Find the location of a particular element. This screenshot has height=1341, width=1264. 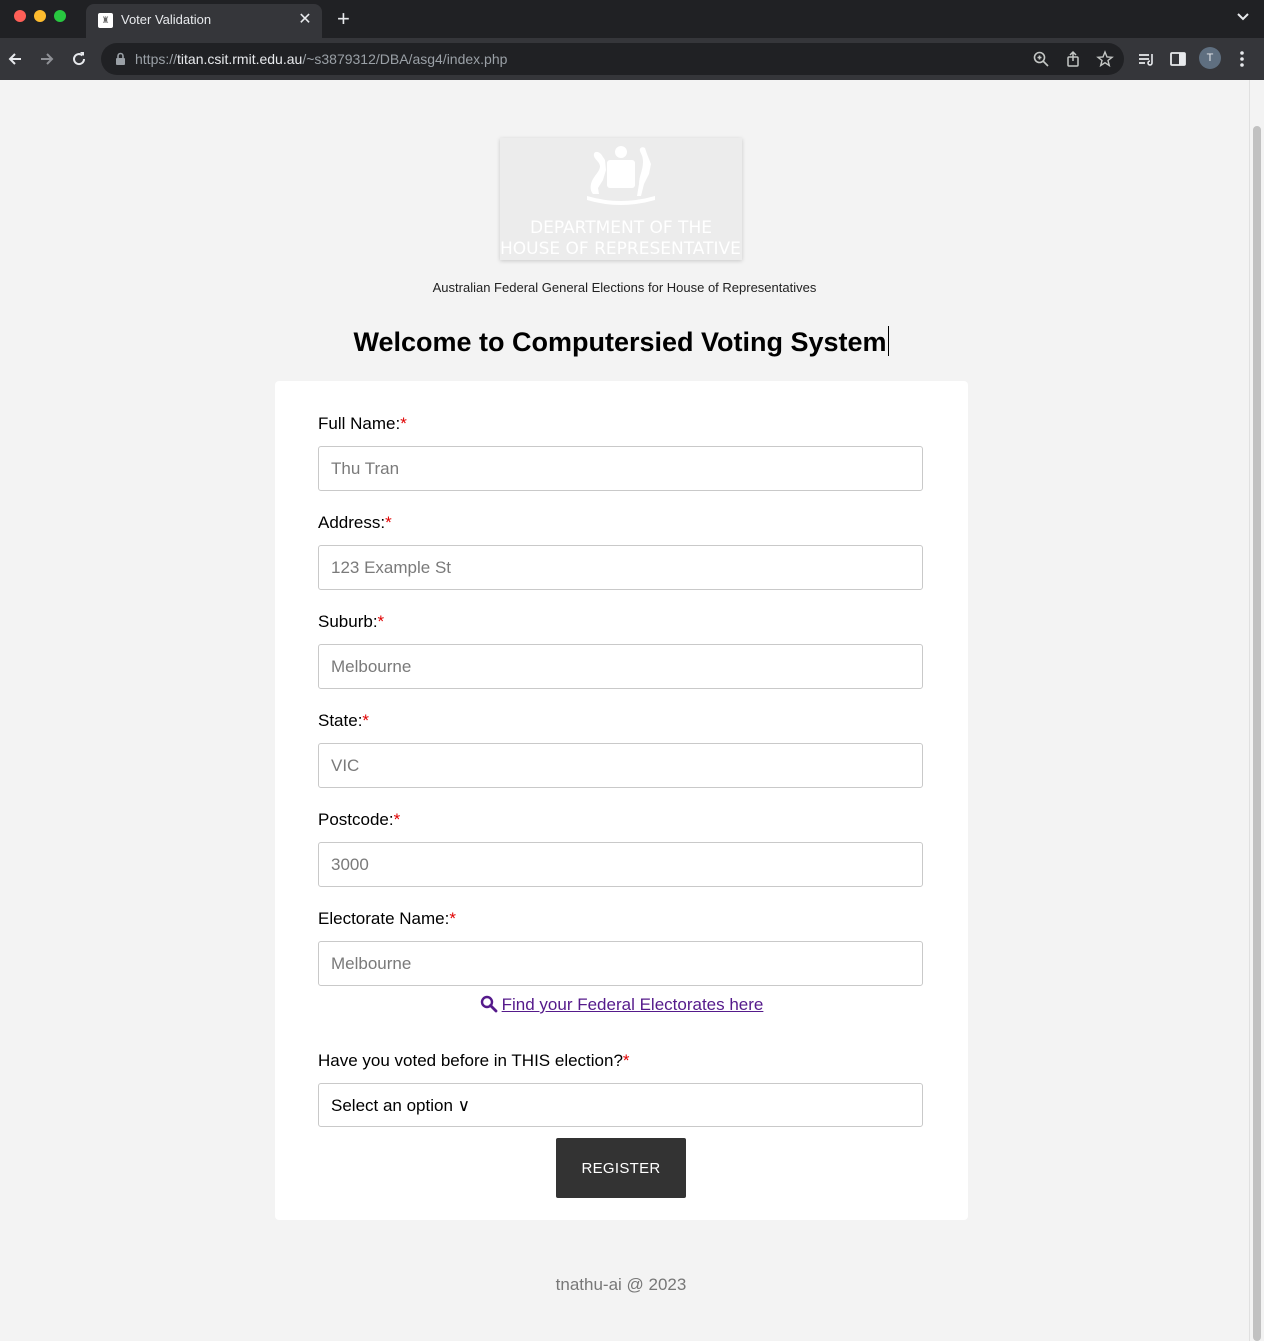

search-icon is located at coordinates (489, 1004).